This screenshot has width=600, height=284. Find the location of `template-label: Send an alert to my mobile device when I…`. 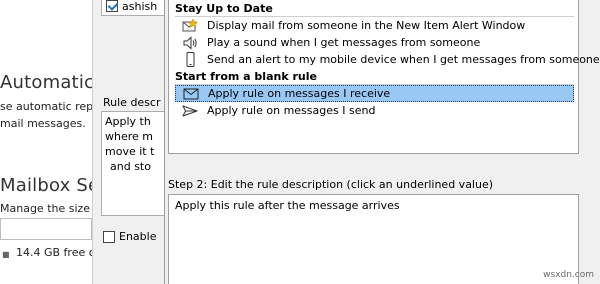

template-label: Send an alert to my mobile device when I… is located at coordinates (403, 59).